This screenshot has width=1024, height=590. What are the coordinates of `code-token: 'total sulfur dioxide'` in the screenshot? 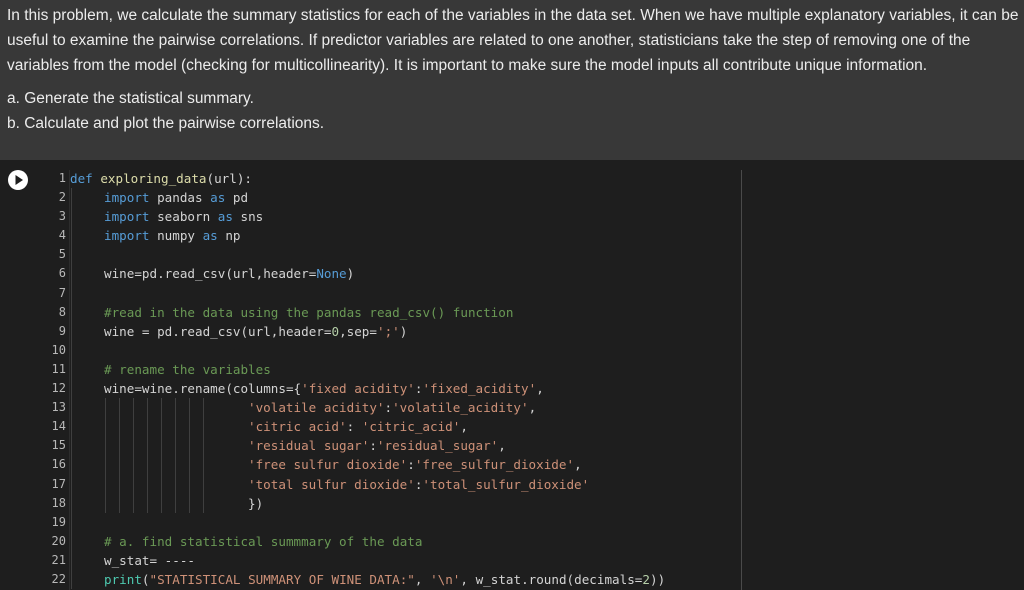 It's located at (331, 484).